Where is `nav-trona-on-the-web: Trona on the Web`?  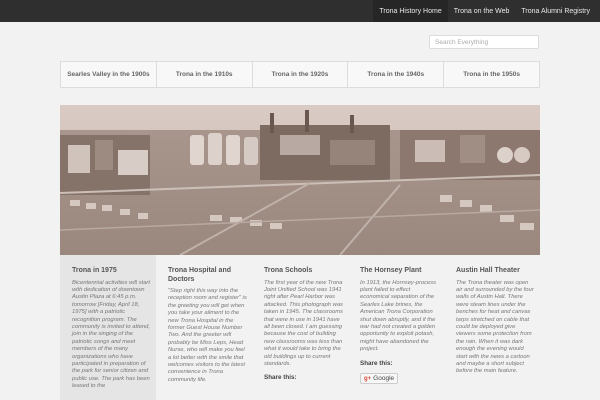 nav-trona-on-the-web: Trona on the Web is located at coordinates (482, 11).